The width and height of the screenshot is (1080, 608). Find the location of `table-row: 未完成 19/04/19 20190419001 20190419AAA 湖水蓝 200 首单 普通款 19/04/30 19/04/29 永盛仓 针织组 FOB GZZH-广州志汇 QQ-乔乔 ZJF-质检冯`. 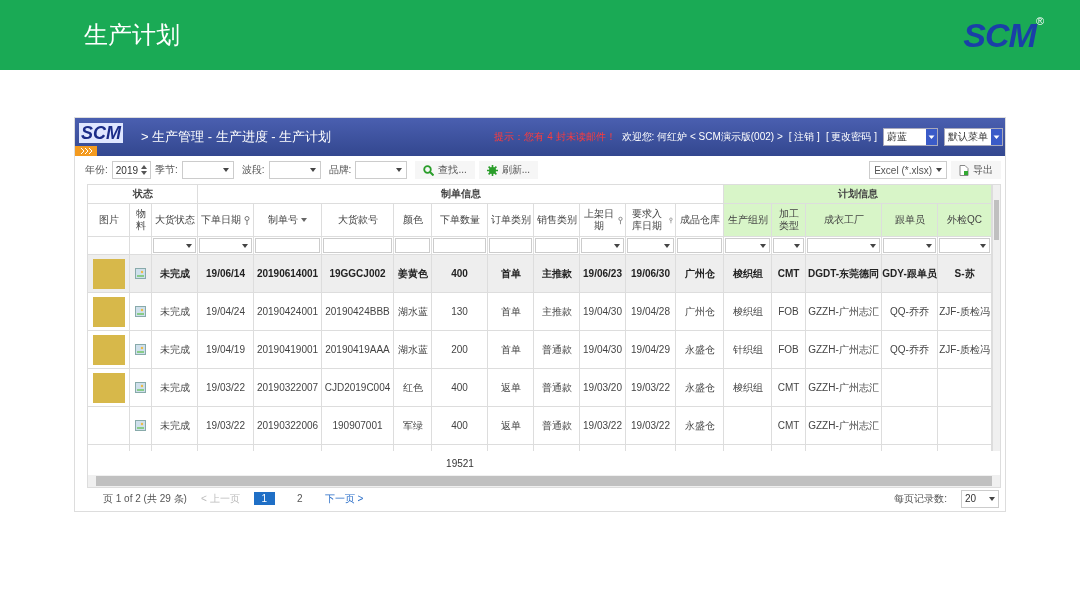

table-row: 未完成 19/04/19 20190419001 20190419AAA 湖水蓝 200 首单 普通款 19/04/30 19/04/29 永盛仓 针织组 FOB GZZH-广州志汇 QQ-乔乔 ZJF-质检冯 is located at coordinates (540, 350).